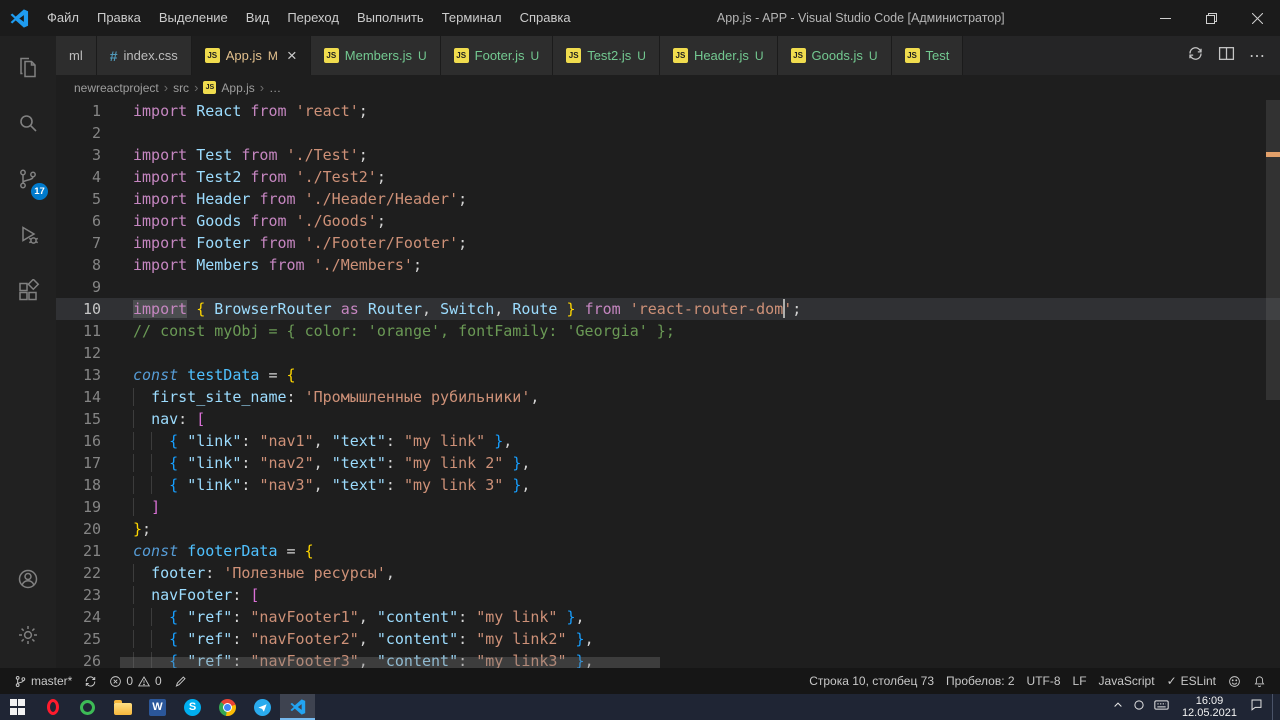 The height and width of the screenshot is (720, 1280). I want to click on code-line-19: 19 ], so click(668, 507).